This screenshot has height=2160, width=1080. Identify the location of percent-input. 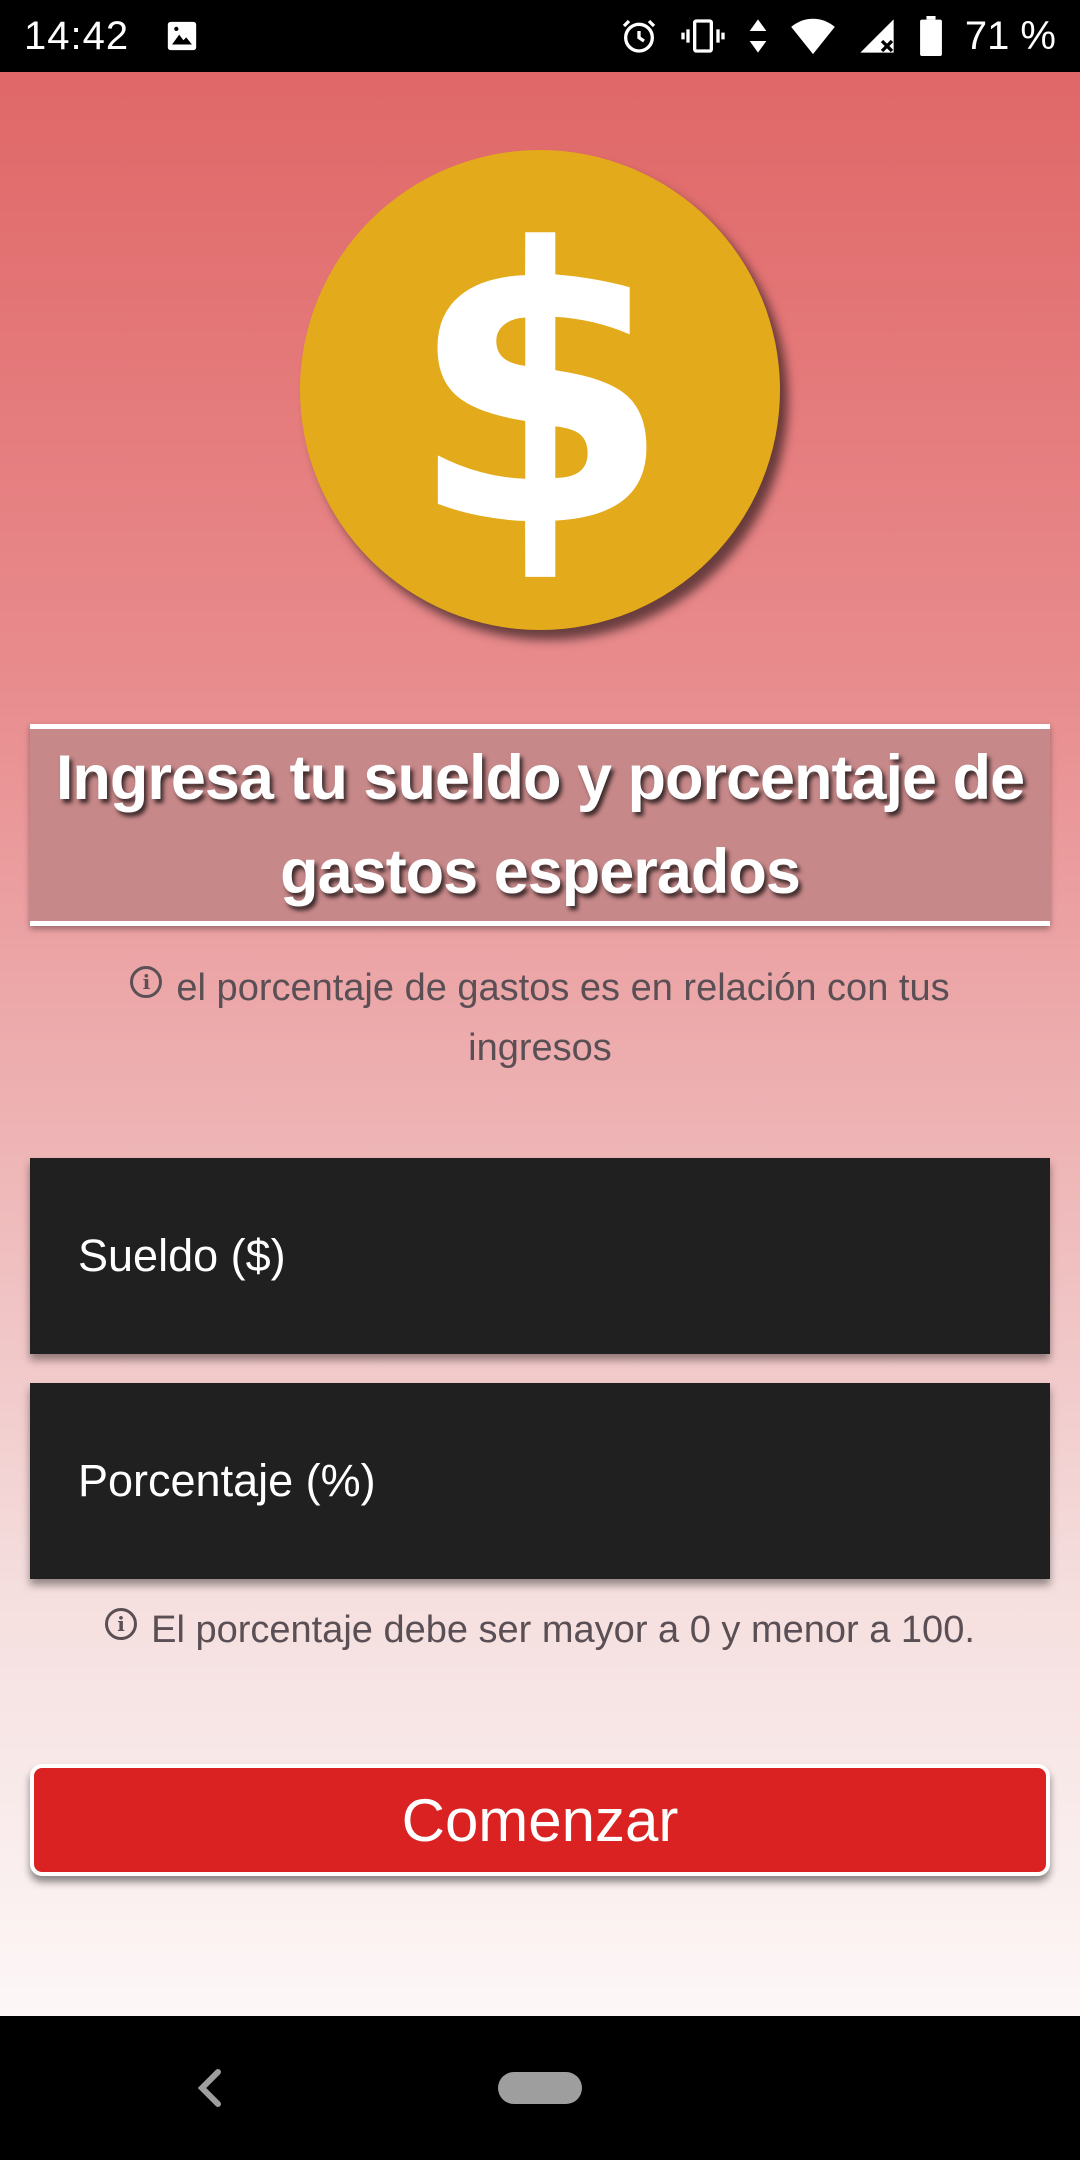
(564, 1481).